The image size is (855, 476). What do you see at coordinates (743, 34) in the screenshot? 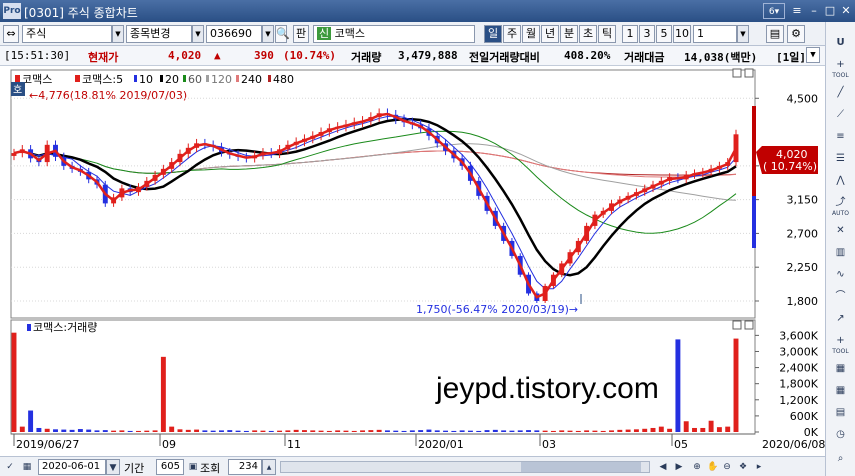
I see `interval-dropdown-icon: ▼` at bounding box center [743, 34].